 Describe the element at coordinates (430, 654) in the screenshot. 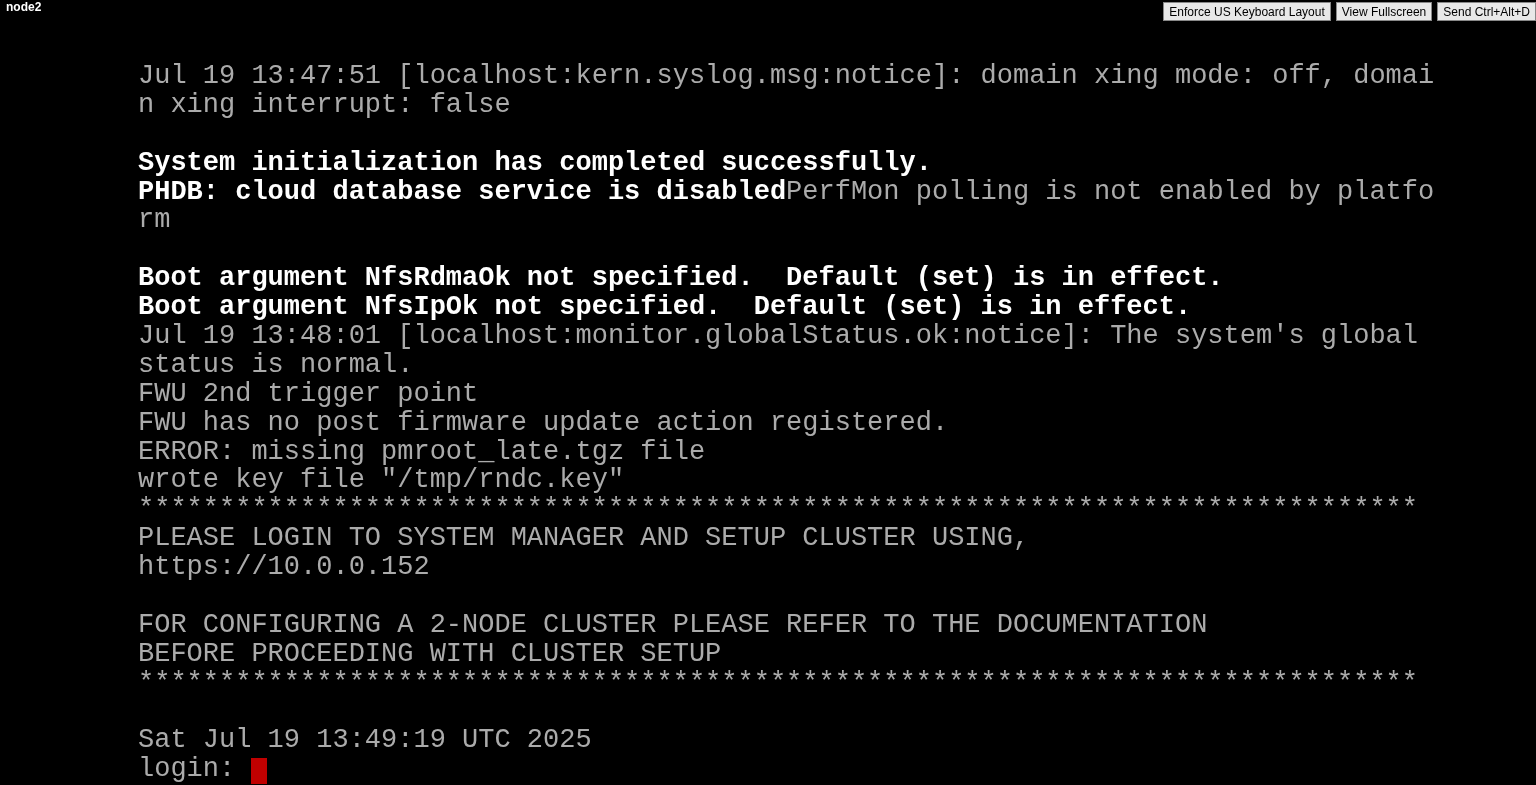

I see `console-text: BEFORE PROCEEDING WITH CLUSTER SETUP` at that location.